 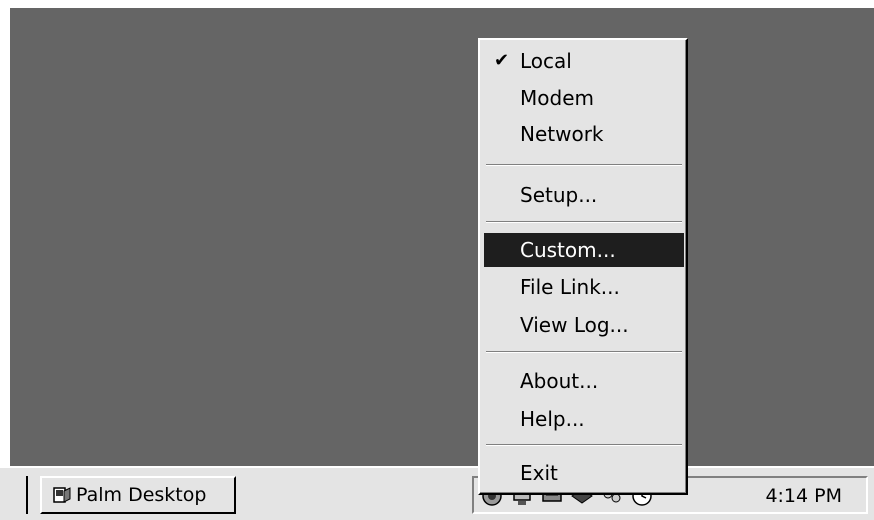 What do you see at coordinates (141, 495) in the screenshot?
I see `task-button-label: Palm Desktop` at bounding box center [141, 495].